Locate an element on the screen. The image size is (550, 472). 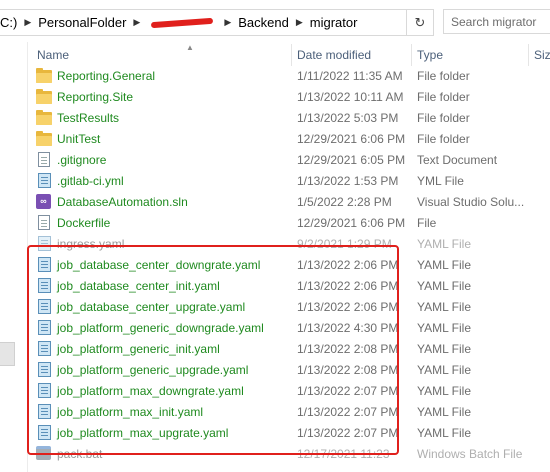
file-name: TestResults is located at coordinates (88, 118).